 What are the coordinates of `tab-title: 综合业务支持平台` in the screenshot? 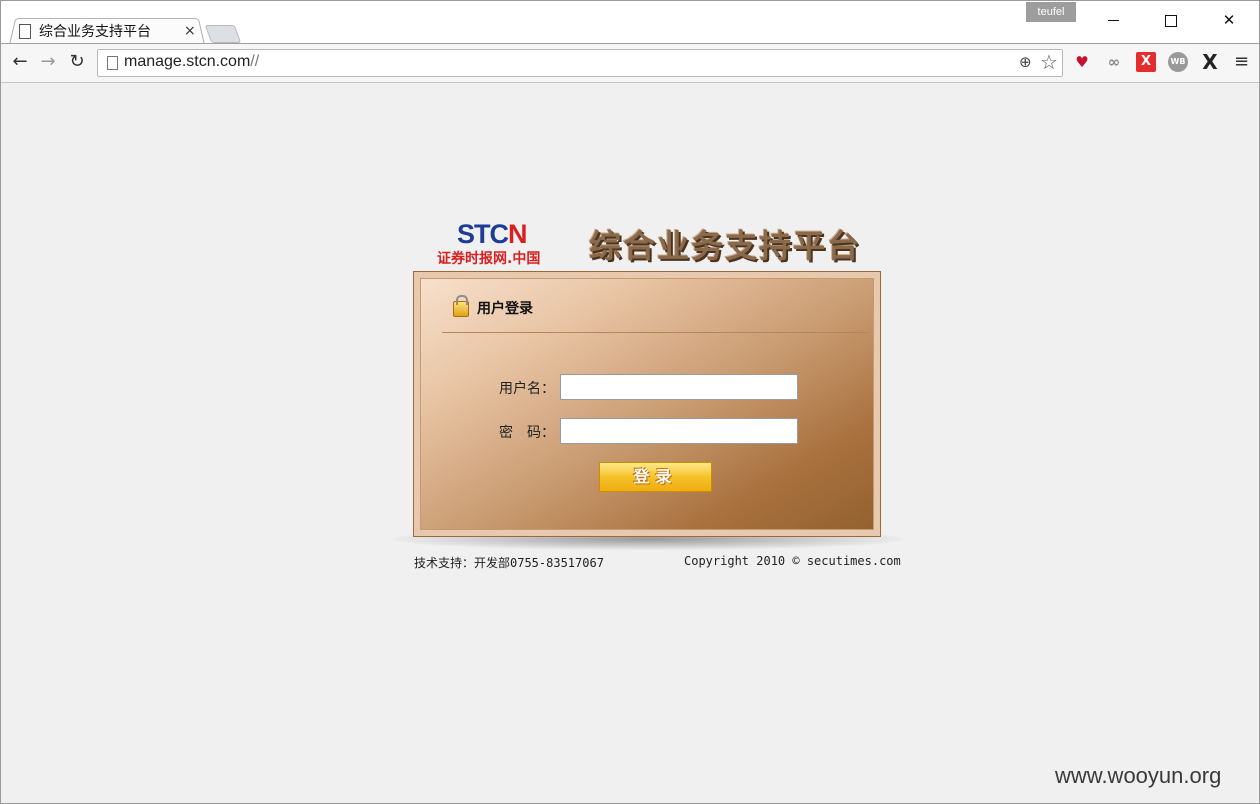 It's located at (95, 32).